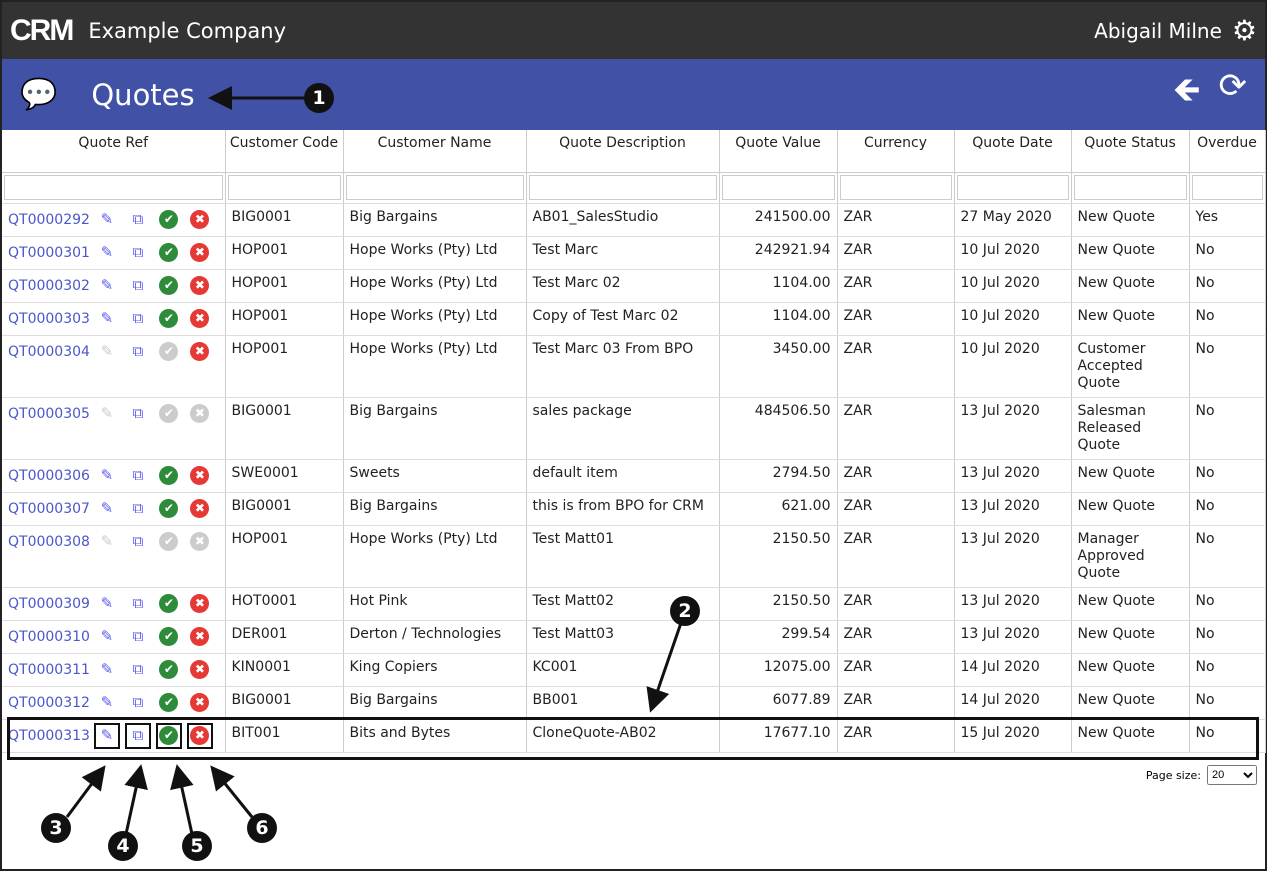 This screenshot has width=1267, height=873. Describe the element at coordinates (49, 476) in the screenshot. I see `quote-ref-link: QT0000306` at that location.